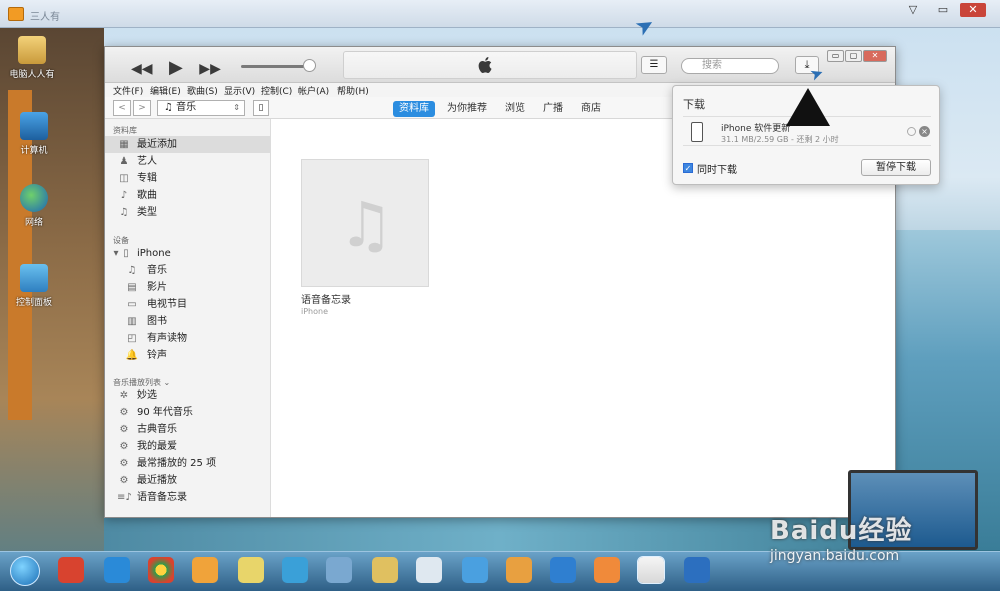  Describe the element at coordinates (161, 570) in the screenshot. I see `taskbar-chrome-icon` at that location.